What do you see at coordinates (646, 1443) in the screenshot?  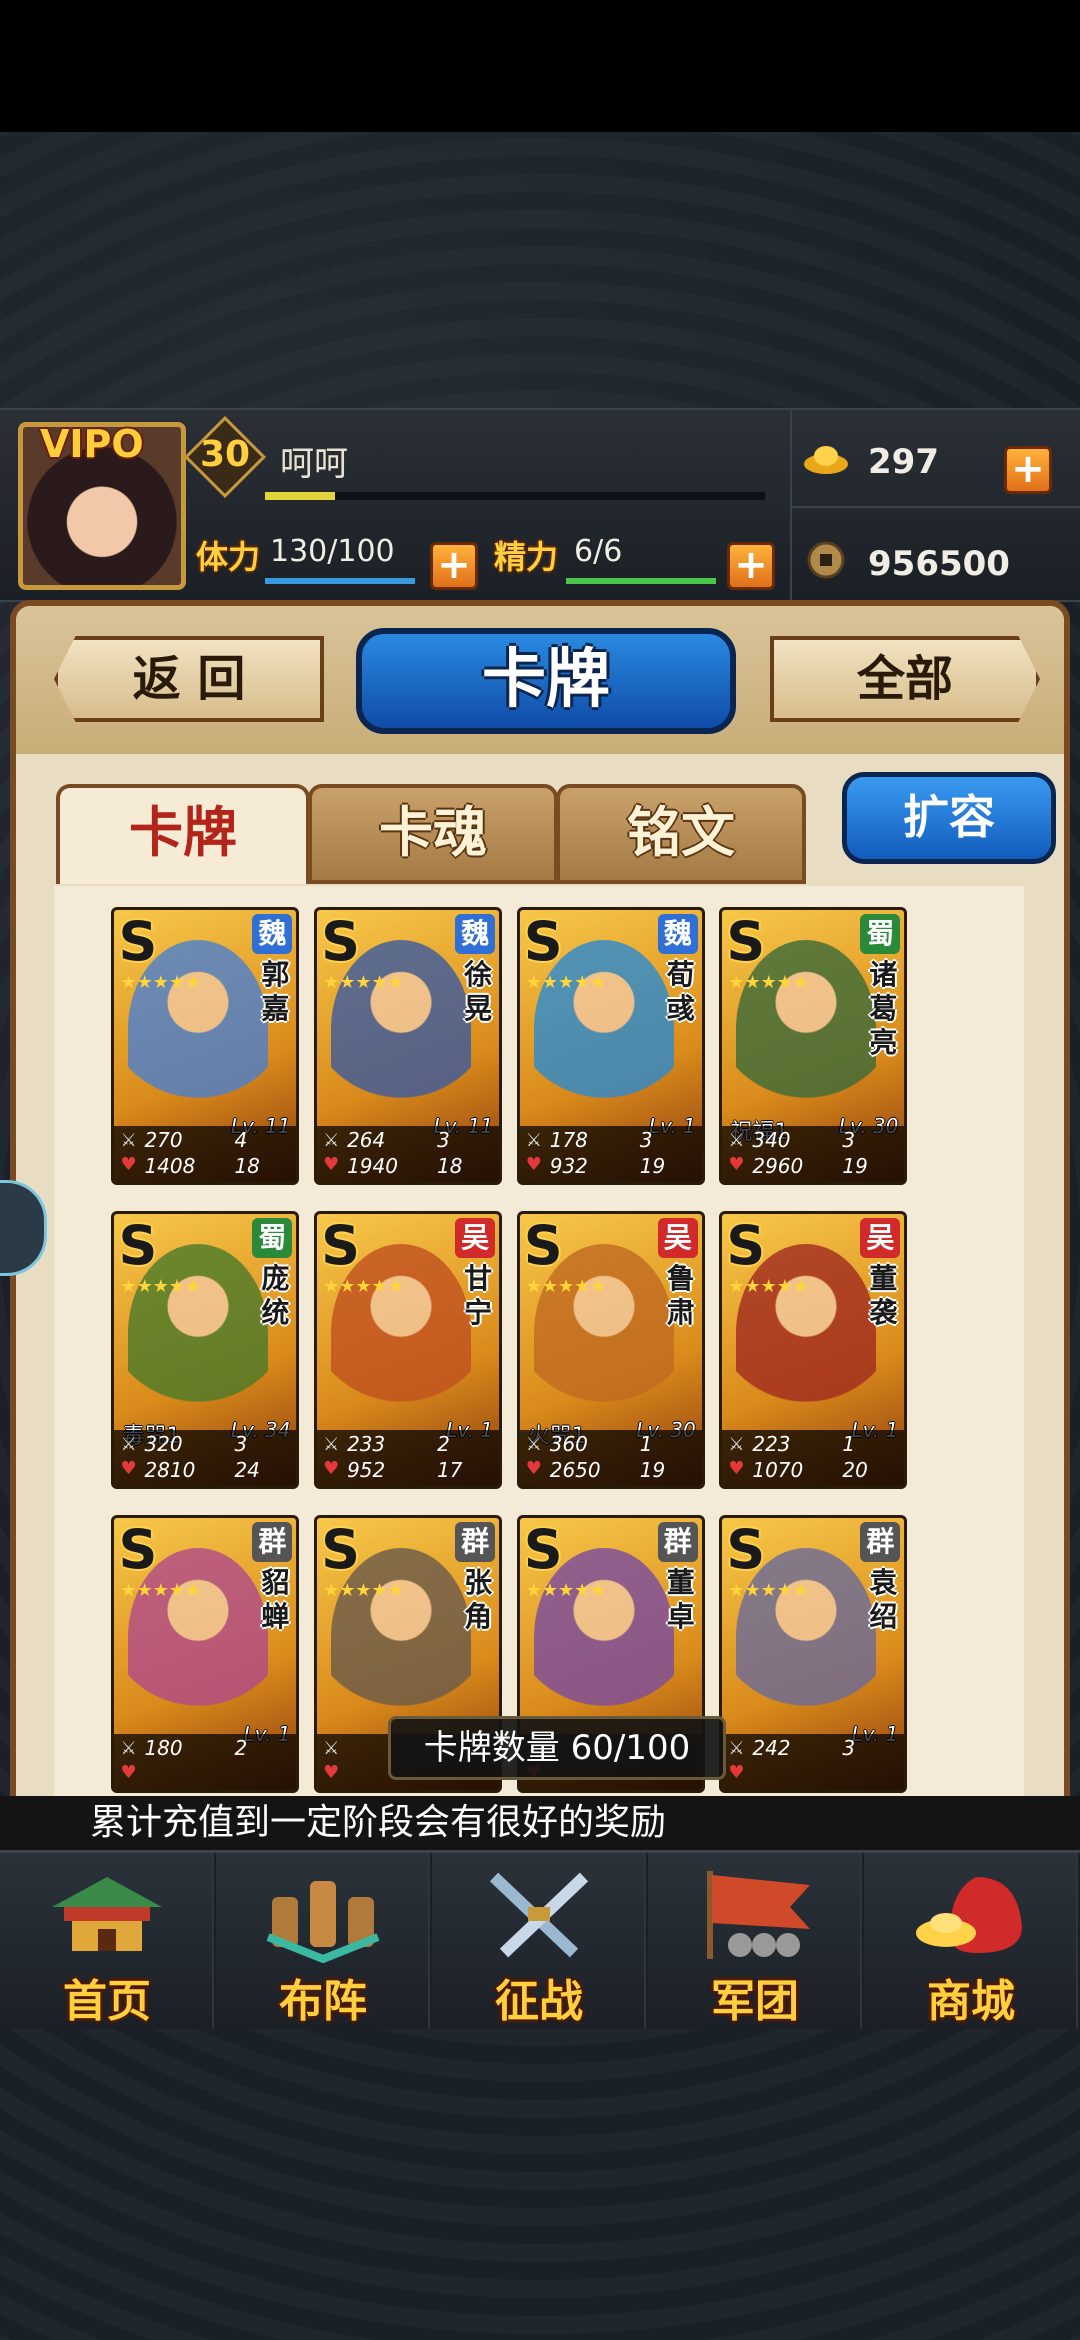 I see `attack-rank: 1` at bounding box center [646, 1443].